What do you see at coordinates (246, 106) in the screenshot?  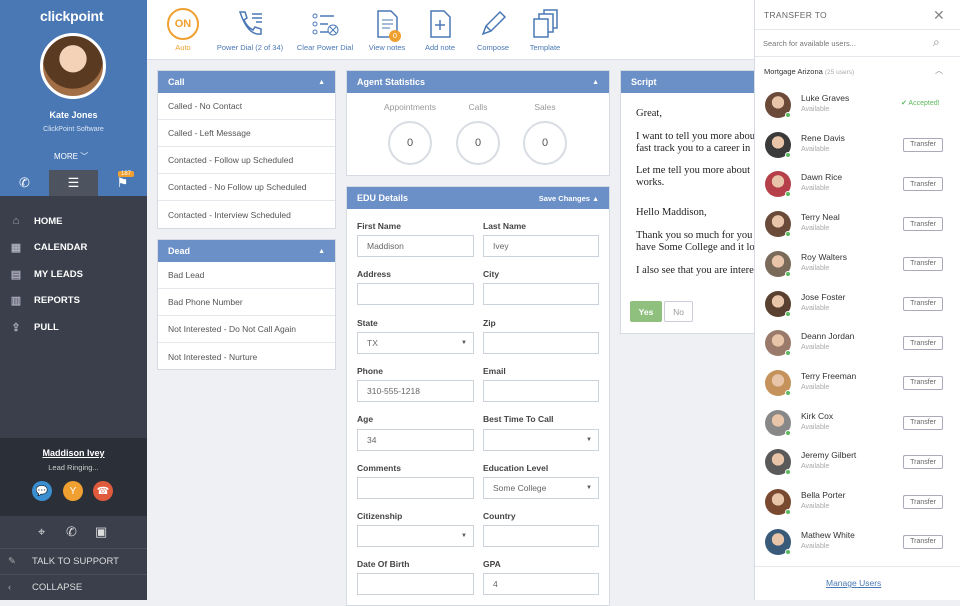 I see `list-item: Called - No Contact` at bounding box center [246, 106].